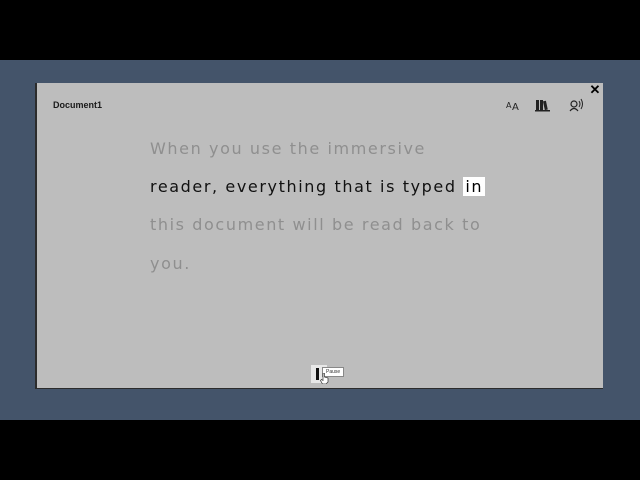  I want to click on hand-cursor-icon, so click(324, 378).